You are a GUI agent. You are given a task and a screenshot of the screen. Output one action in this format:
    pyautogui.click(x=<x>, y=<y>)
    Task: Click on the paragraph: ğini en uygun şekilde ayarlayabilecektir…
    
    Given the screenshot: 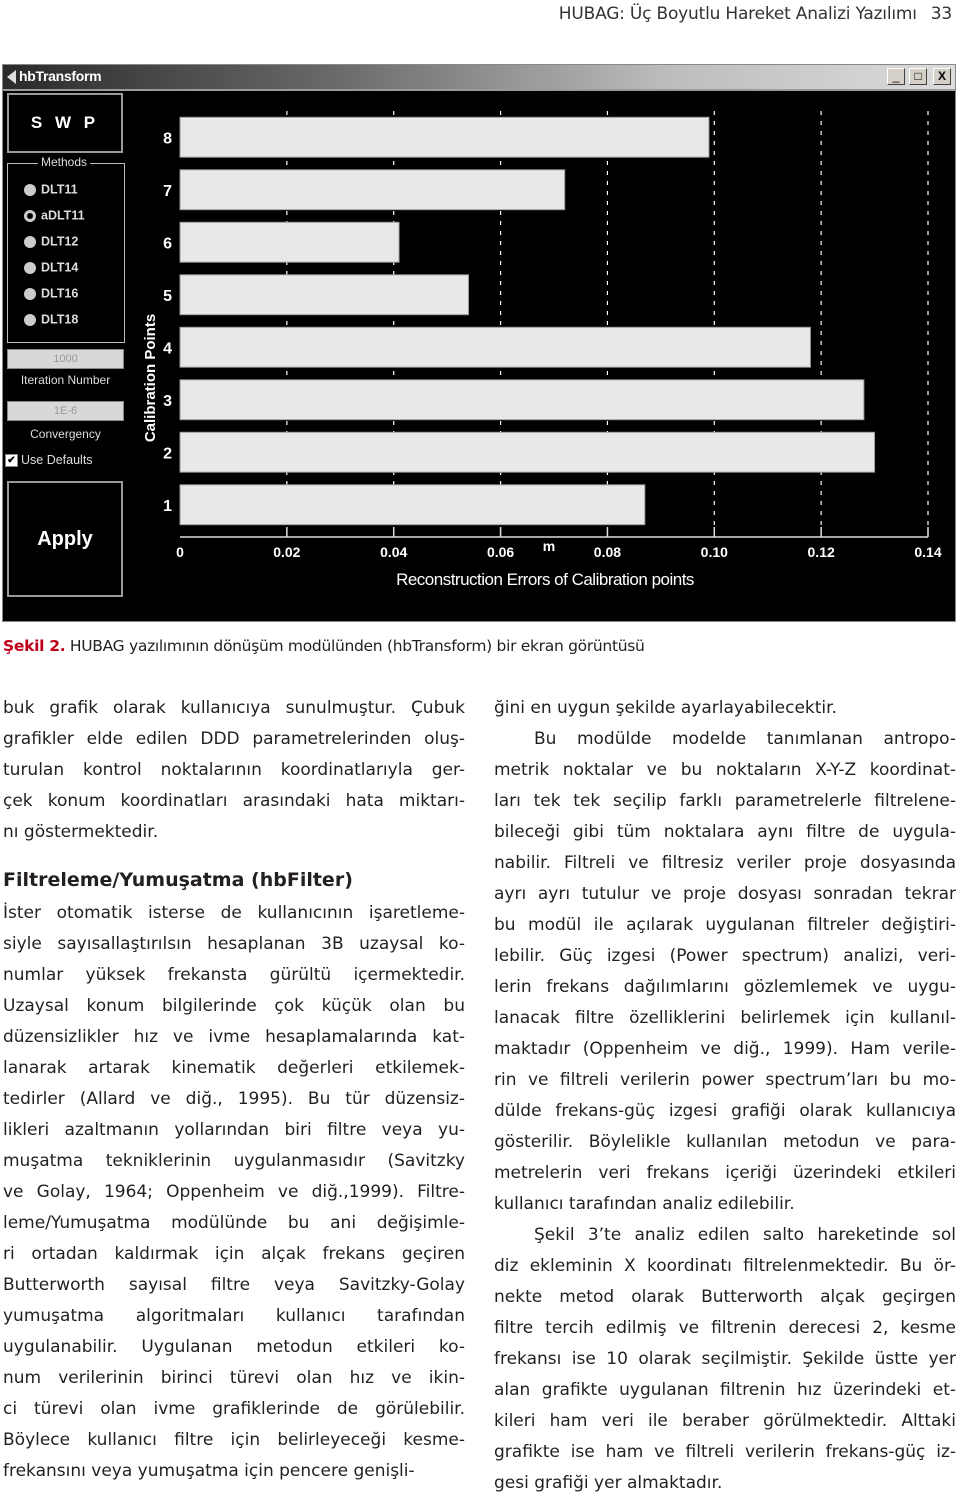 What is the action you would take?
    pyautogui.click(x=725, y=708)
    